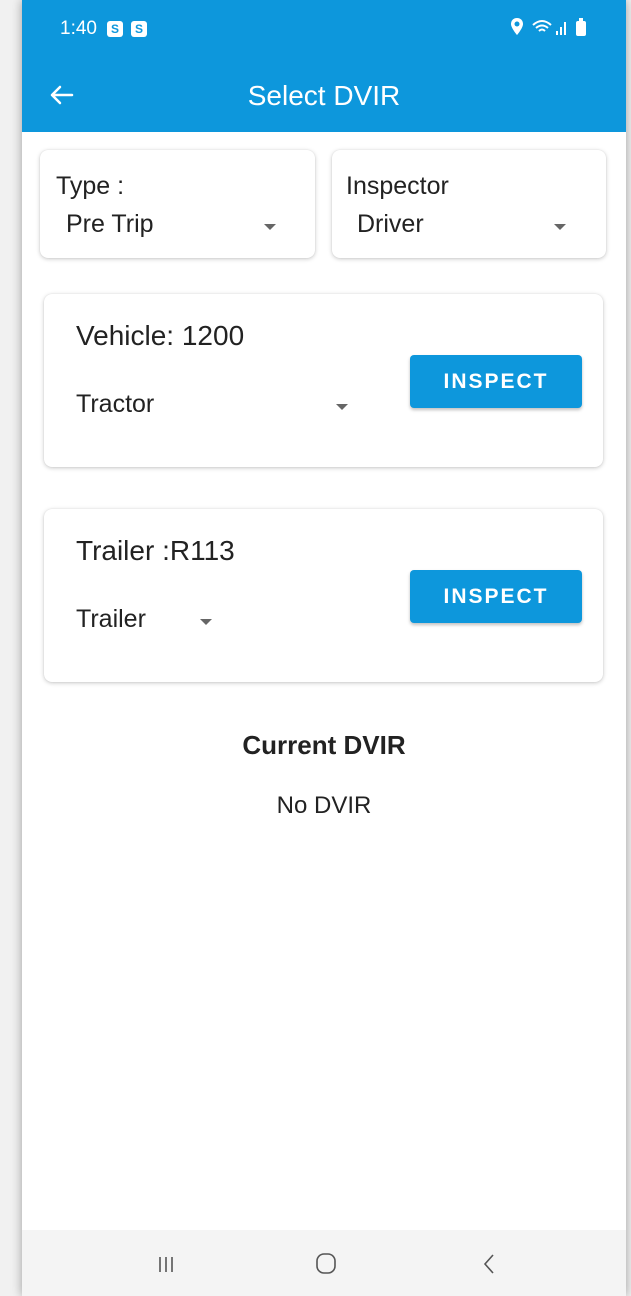 The height and width of the screenshot is (1296, 631). I want to click on vehicle-type-value: Tractor, so click(115, 404).